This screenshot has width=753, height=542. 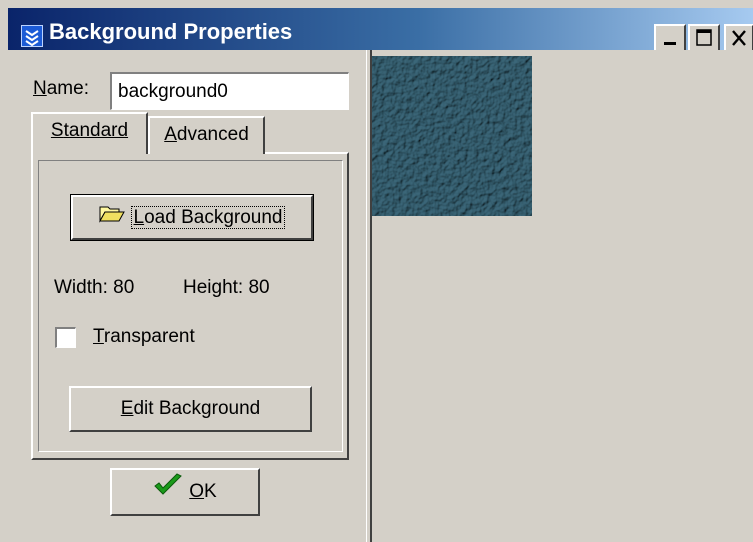 I want to click on close-icon, so click(x=739, y=38).